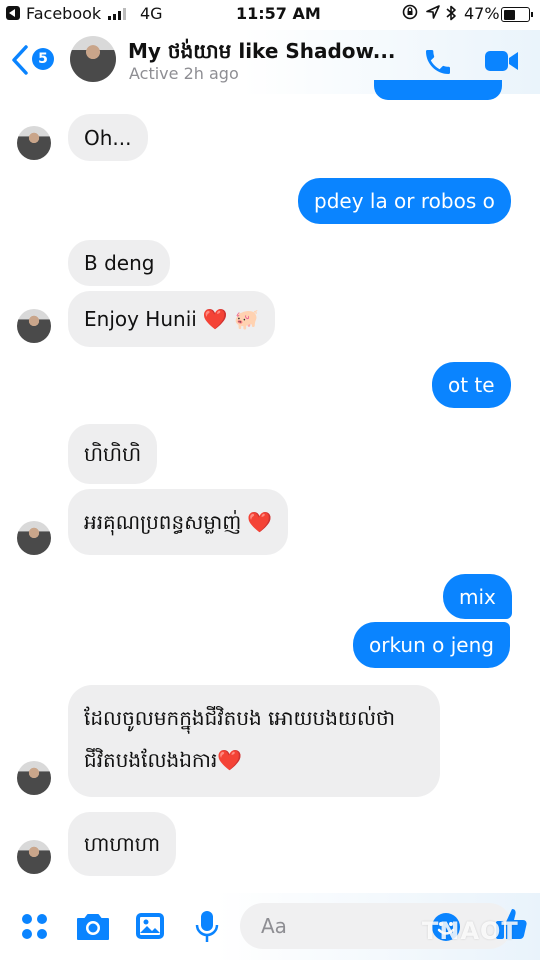 The height and width of the screenshot is (960, 540). What do you see at coordinates (240, 718) in the screenshot?
I see `message-text: ដែលចូលមកក្នុងជីវិតបង អោយបងយល់ថា` at bounding box center [240, 718].